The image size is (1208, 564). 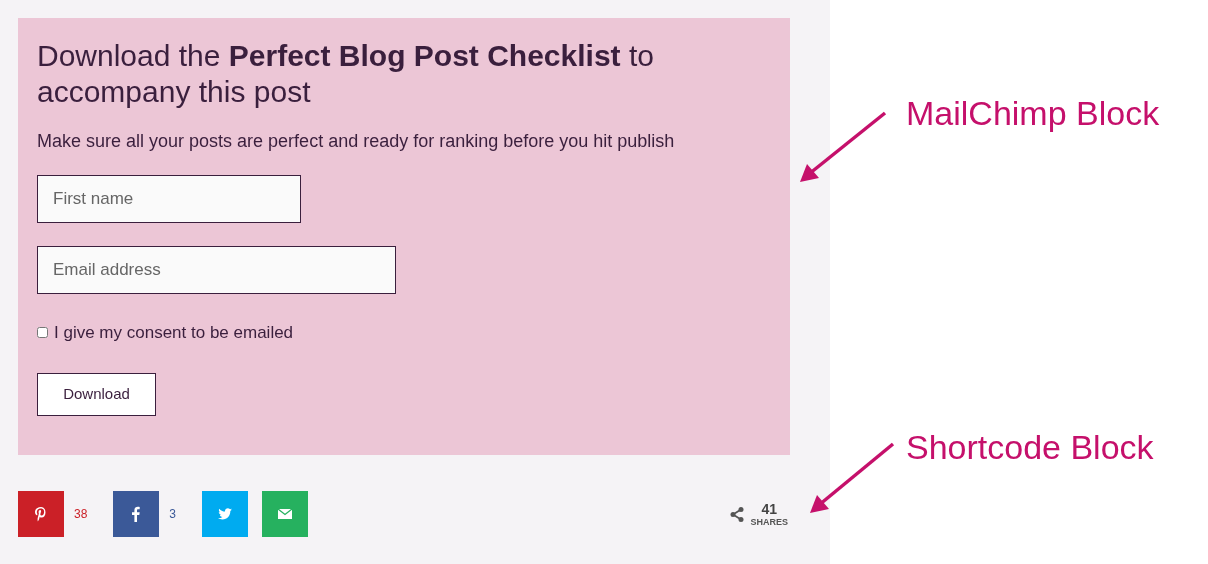 I want to click on email-share-button, so click(x=285, y=514).